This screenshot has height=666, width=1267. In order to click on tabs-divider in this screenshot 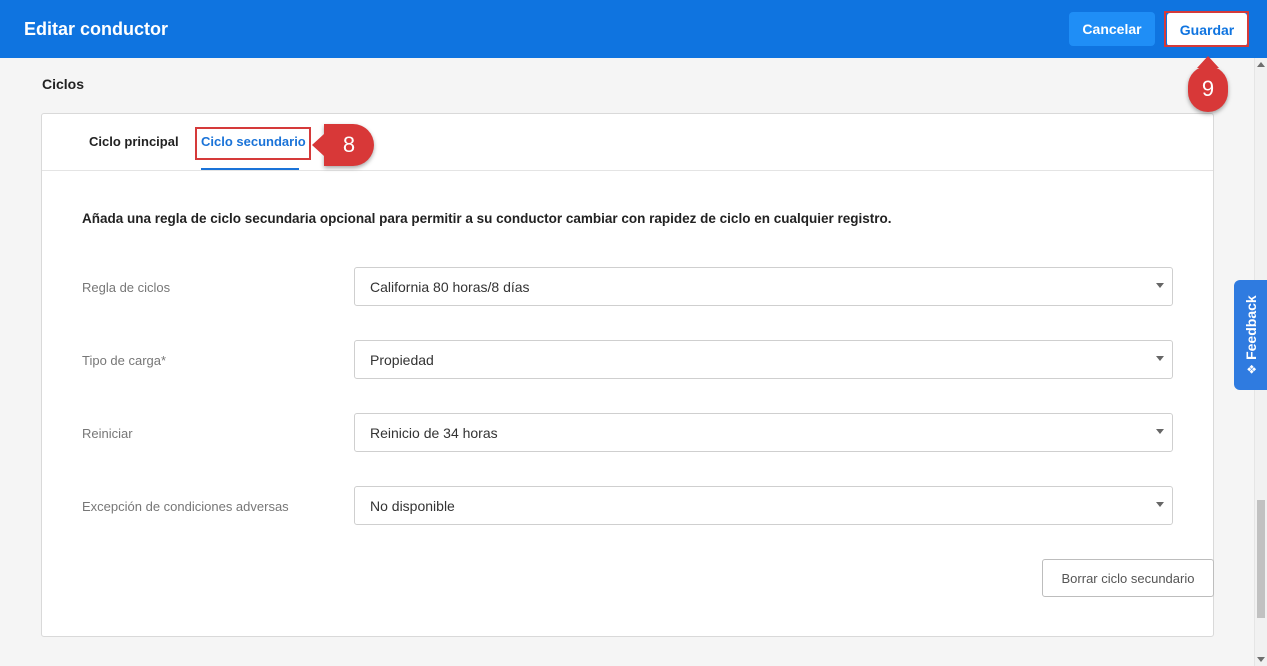, I will do `click(627, 170)`.